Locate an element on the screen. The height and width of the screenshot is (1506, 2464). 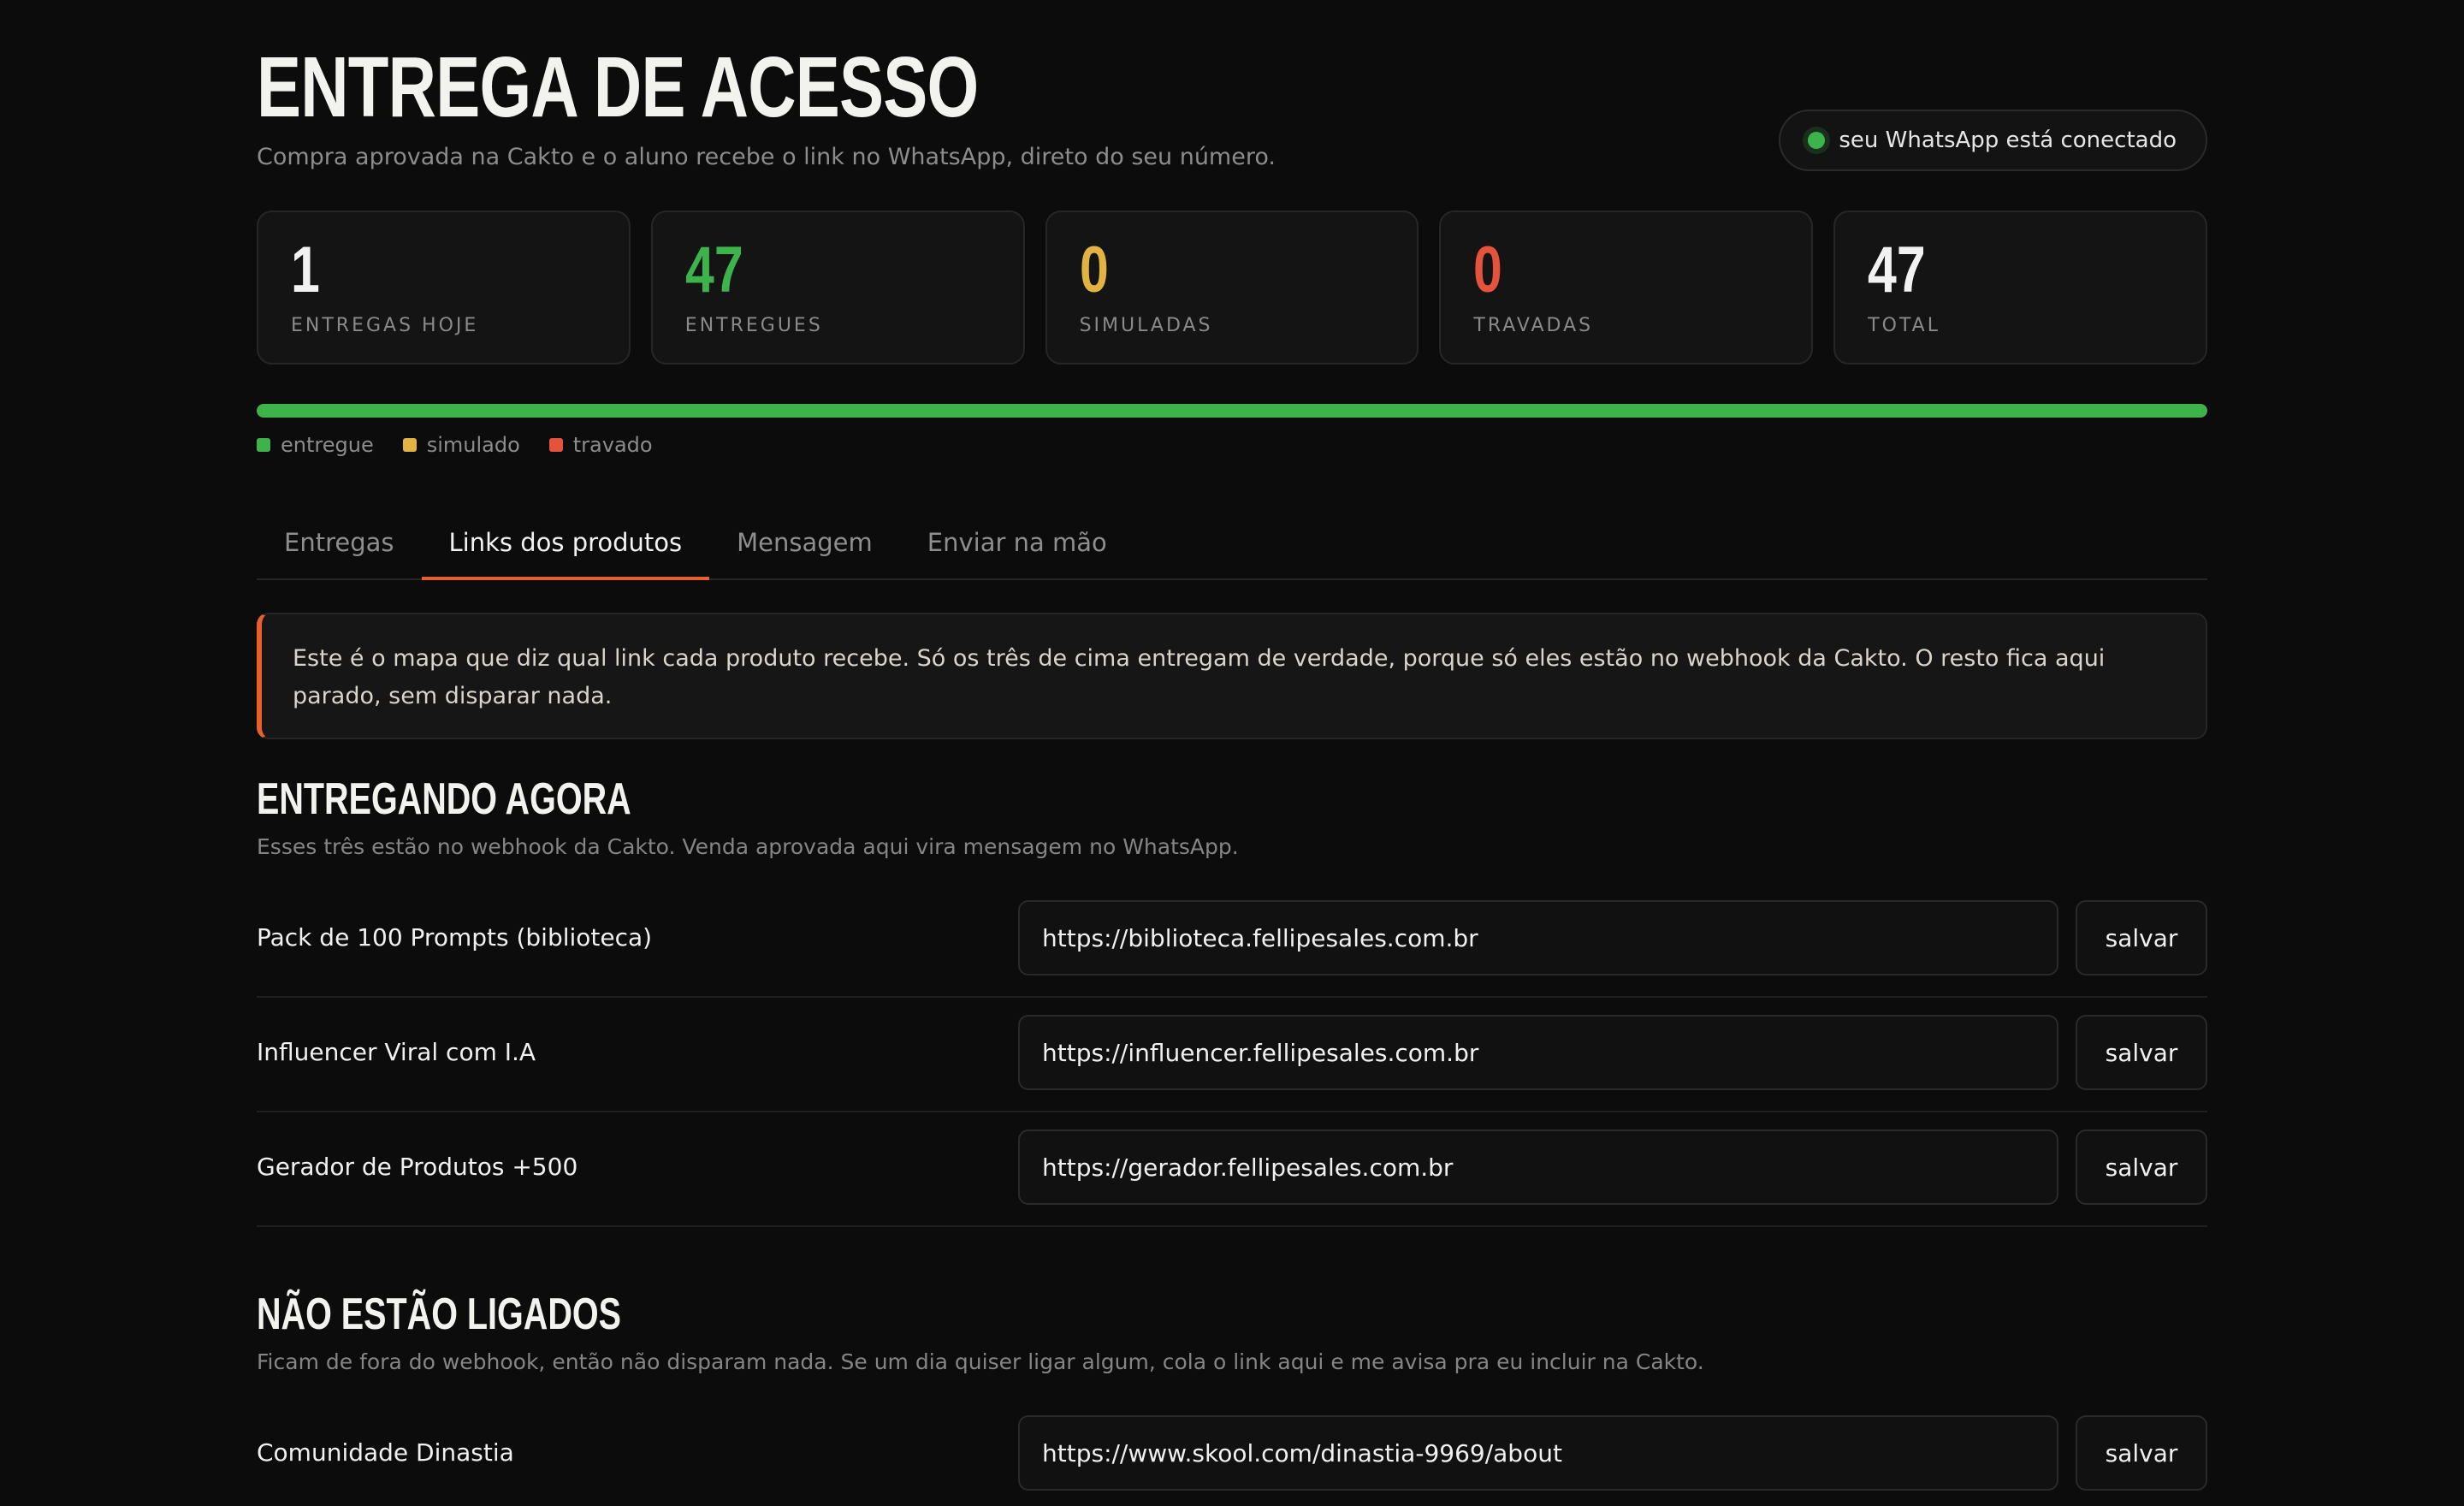
legend-item-entregue: entregue is located at coordinates (315, 445).